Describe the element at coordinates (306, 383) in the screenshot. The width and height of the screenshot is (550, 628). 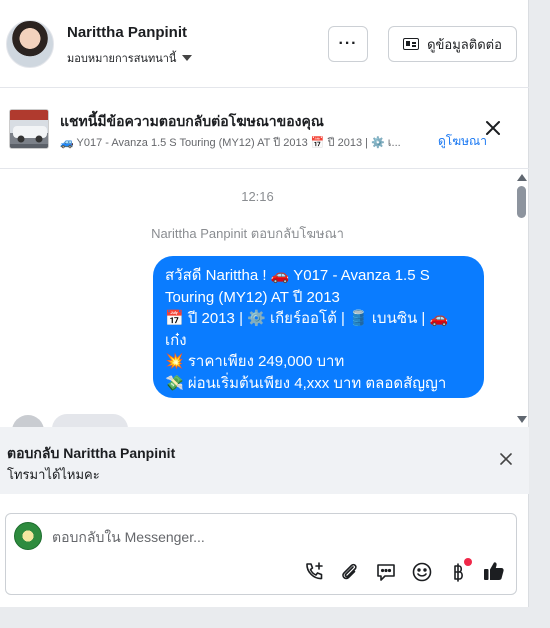
I see `message-line: 💸 ผ่อนเริ่มต้นเพียง 4,xxx บาท ตลอดสัญญา` at that location.